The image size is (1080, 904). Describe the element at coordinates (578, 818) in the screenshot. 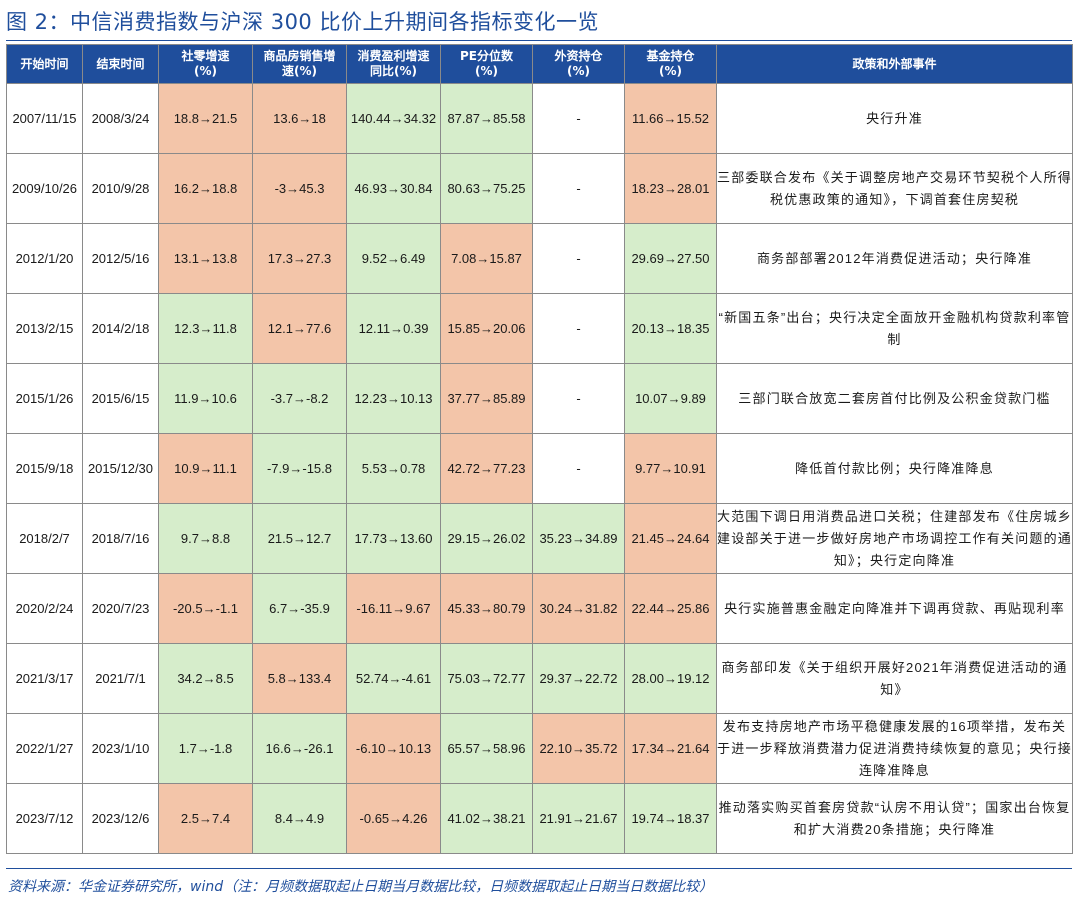

I see `foreign-cell: 21.91→21.67` at that location.